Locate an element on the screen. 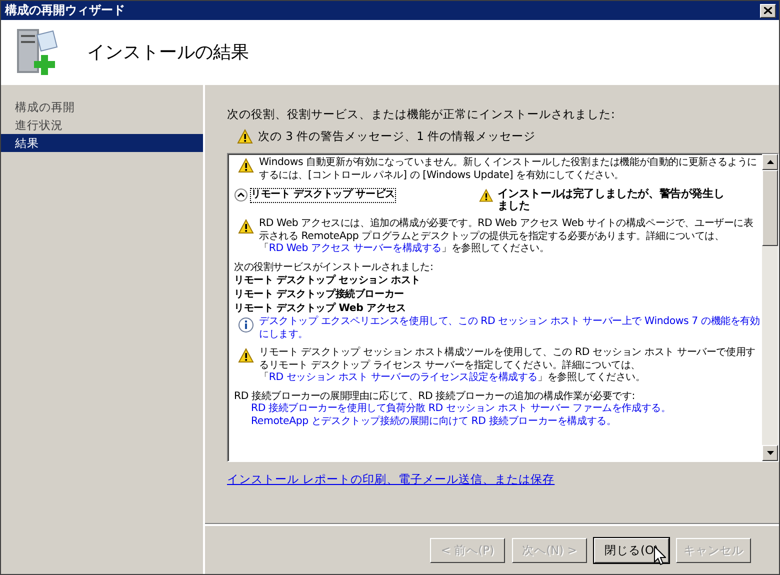 The height and width of the screenshot is (575, 780). close-button is located at coordinates (768, 11).